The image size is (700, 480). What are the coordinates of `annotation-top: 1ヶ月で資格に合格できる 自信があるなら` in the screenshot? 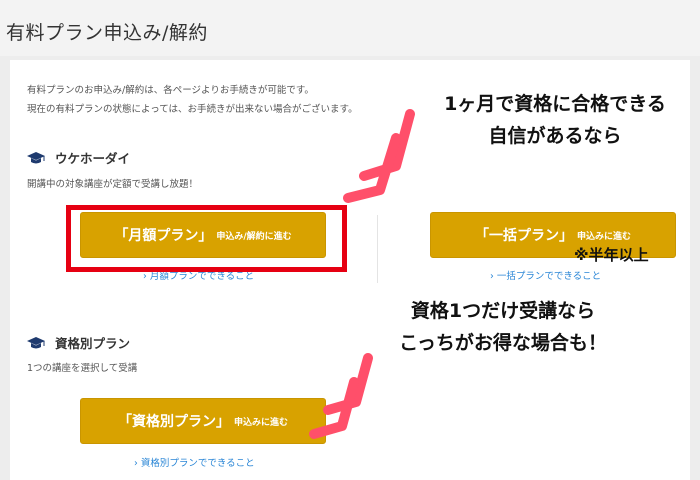 It's located at (555, 120).